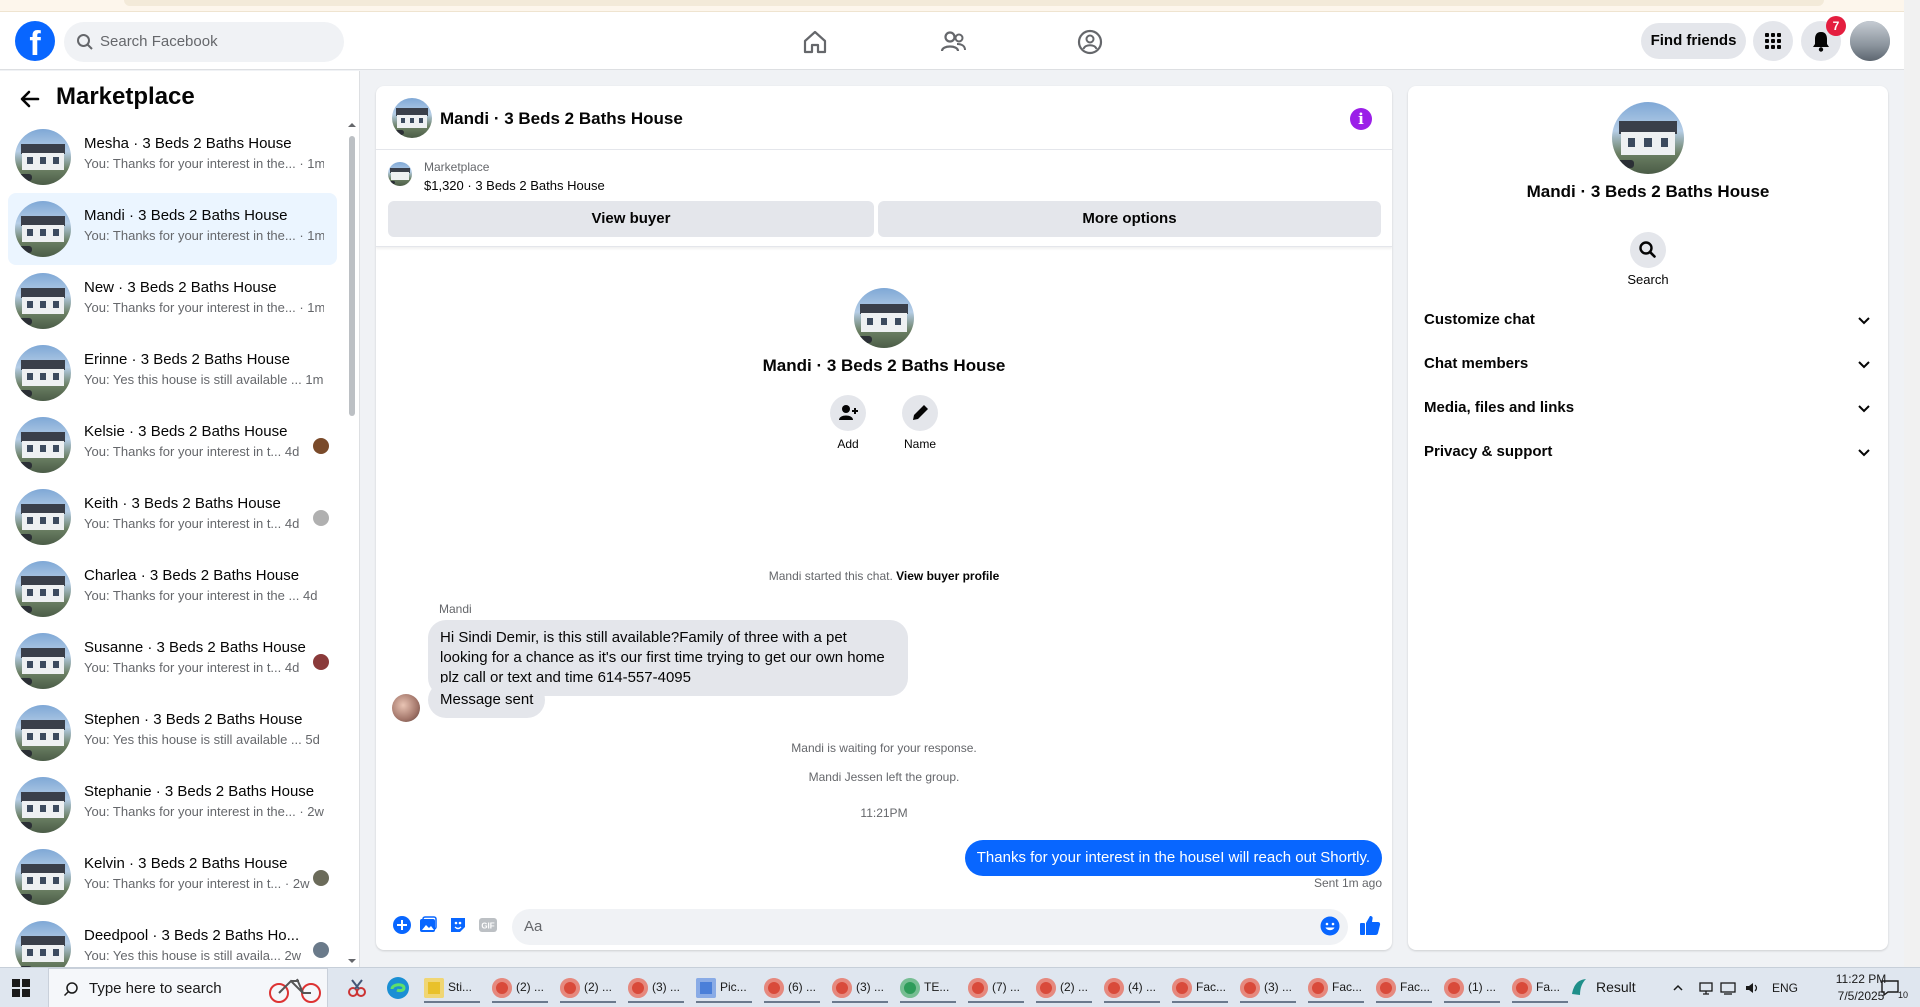  What do you see at coordinates (400, 174) in the screenshot?
I see `listing-thumbnail` at bounding box center [400, 174].